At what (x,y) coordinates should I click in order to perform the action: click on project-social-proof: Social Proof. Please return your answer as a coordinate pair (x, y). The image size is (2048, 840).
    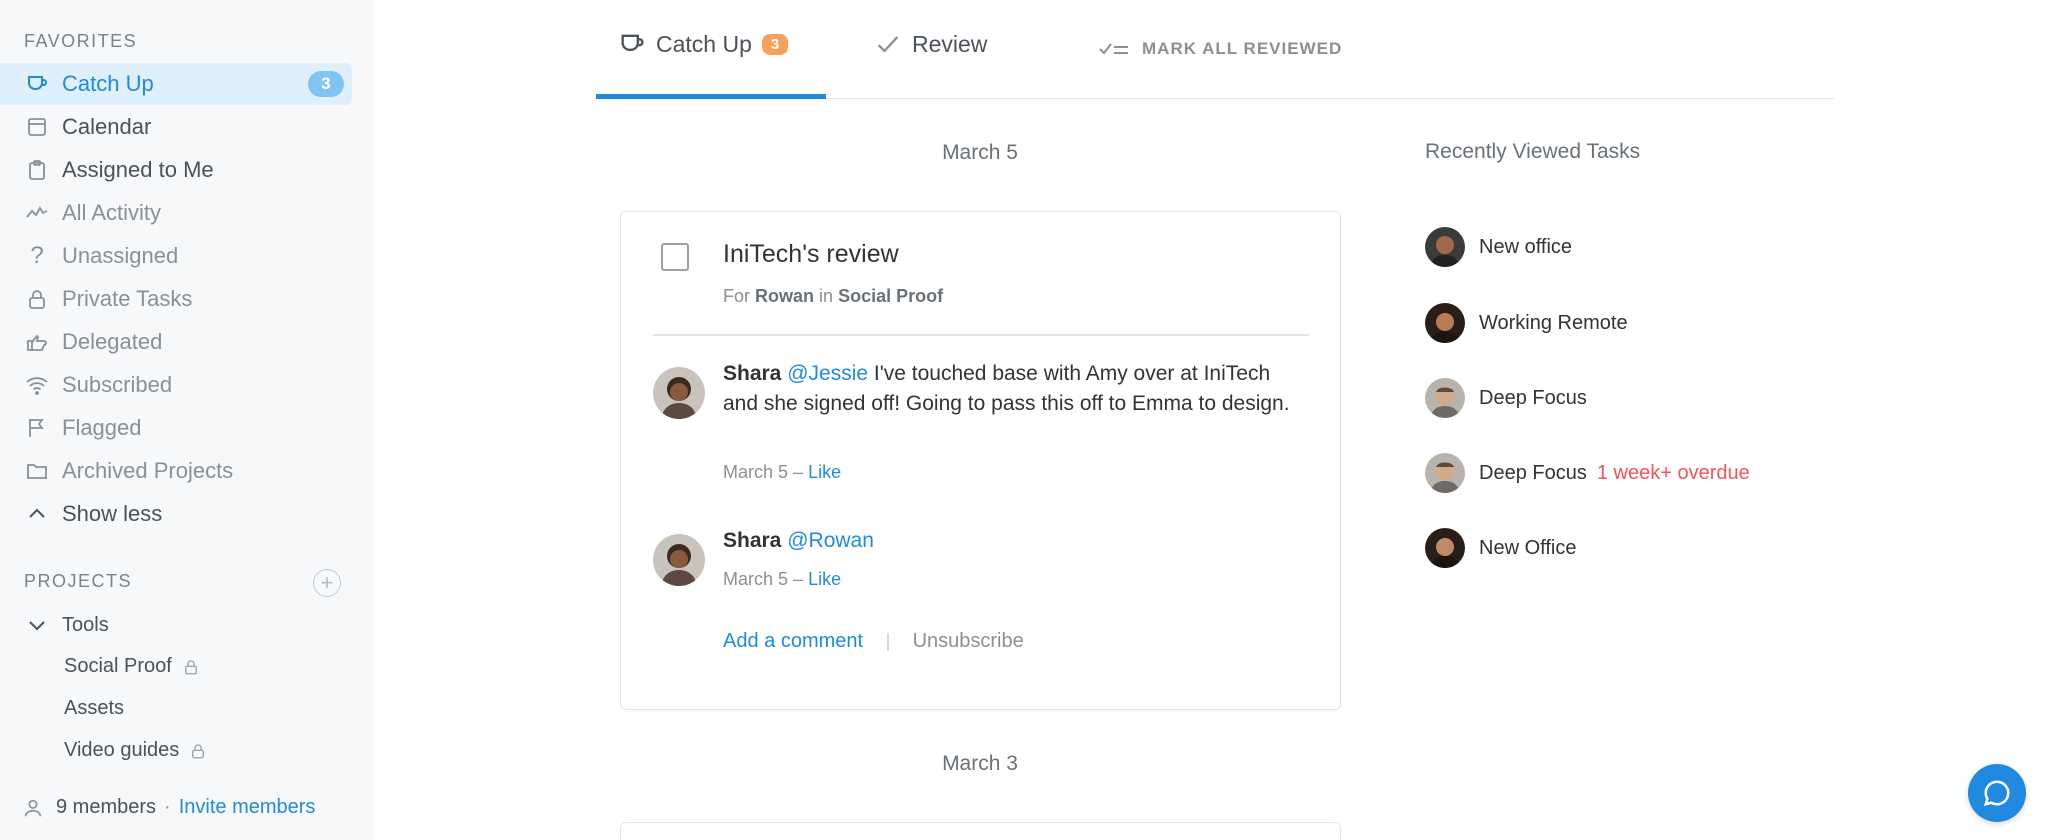
    Looking at the image, I should click on (132, 666).